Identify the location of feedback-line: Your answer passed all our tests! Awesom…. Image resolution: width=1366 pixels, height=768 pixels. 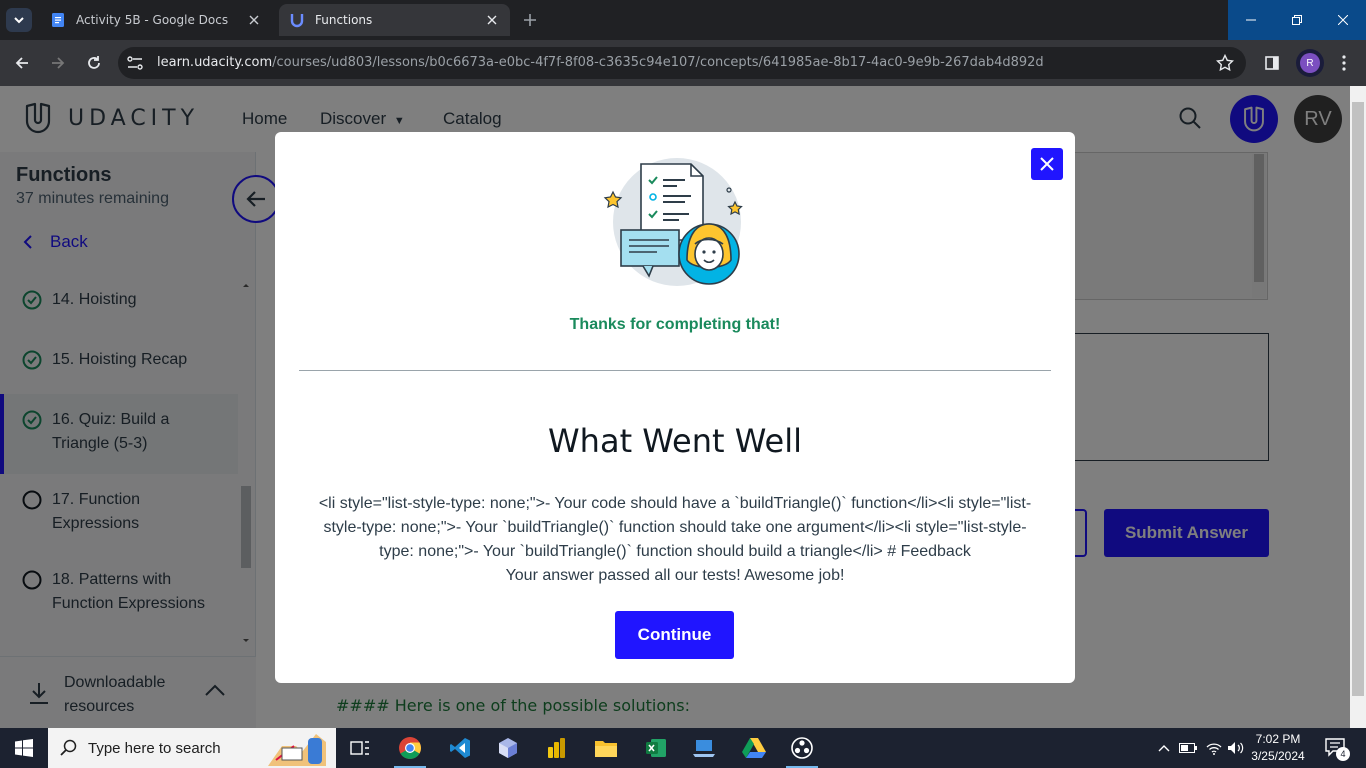
(675, 575).